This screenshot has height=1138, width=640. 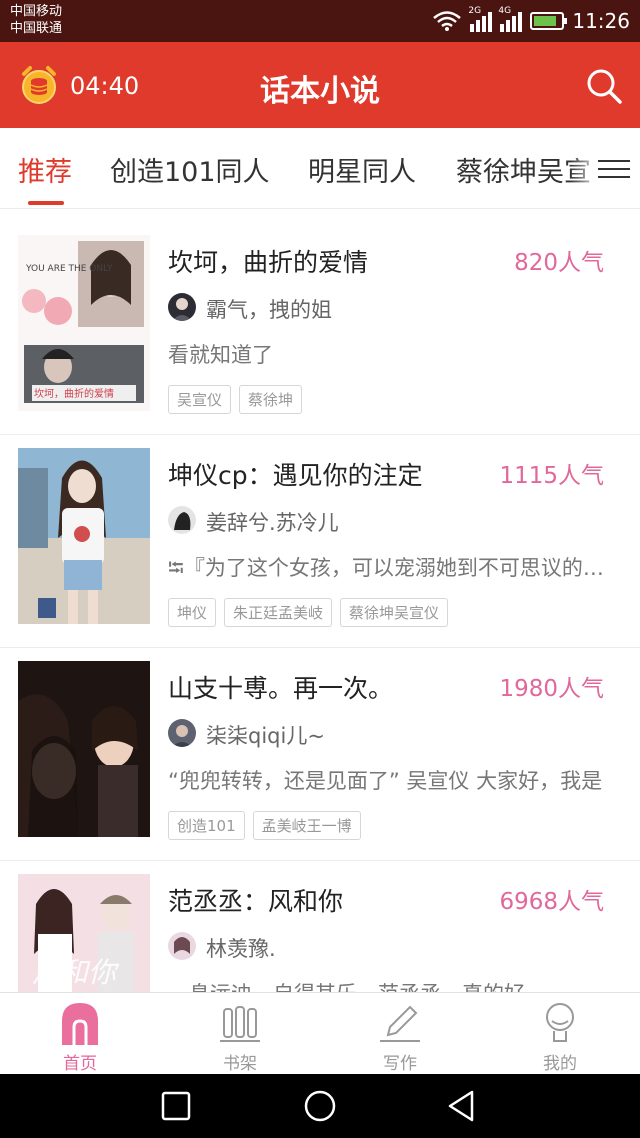 I want to click on signal-icon-4g: 4G, so click(x=510, y=19).